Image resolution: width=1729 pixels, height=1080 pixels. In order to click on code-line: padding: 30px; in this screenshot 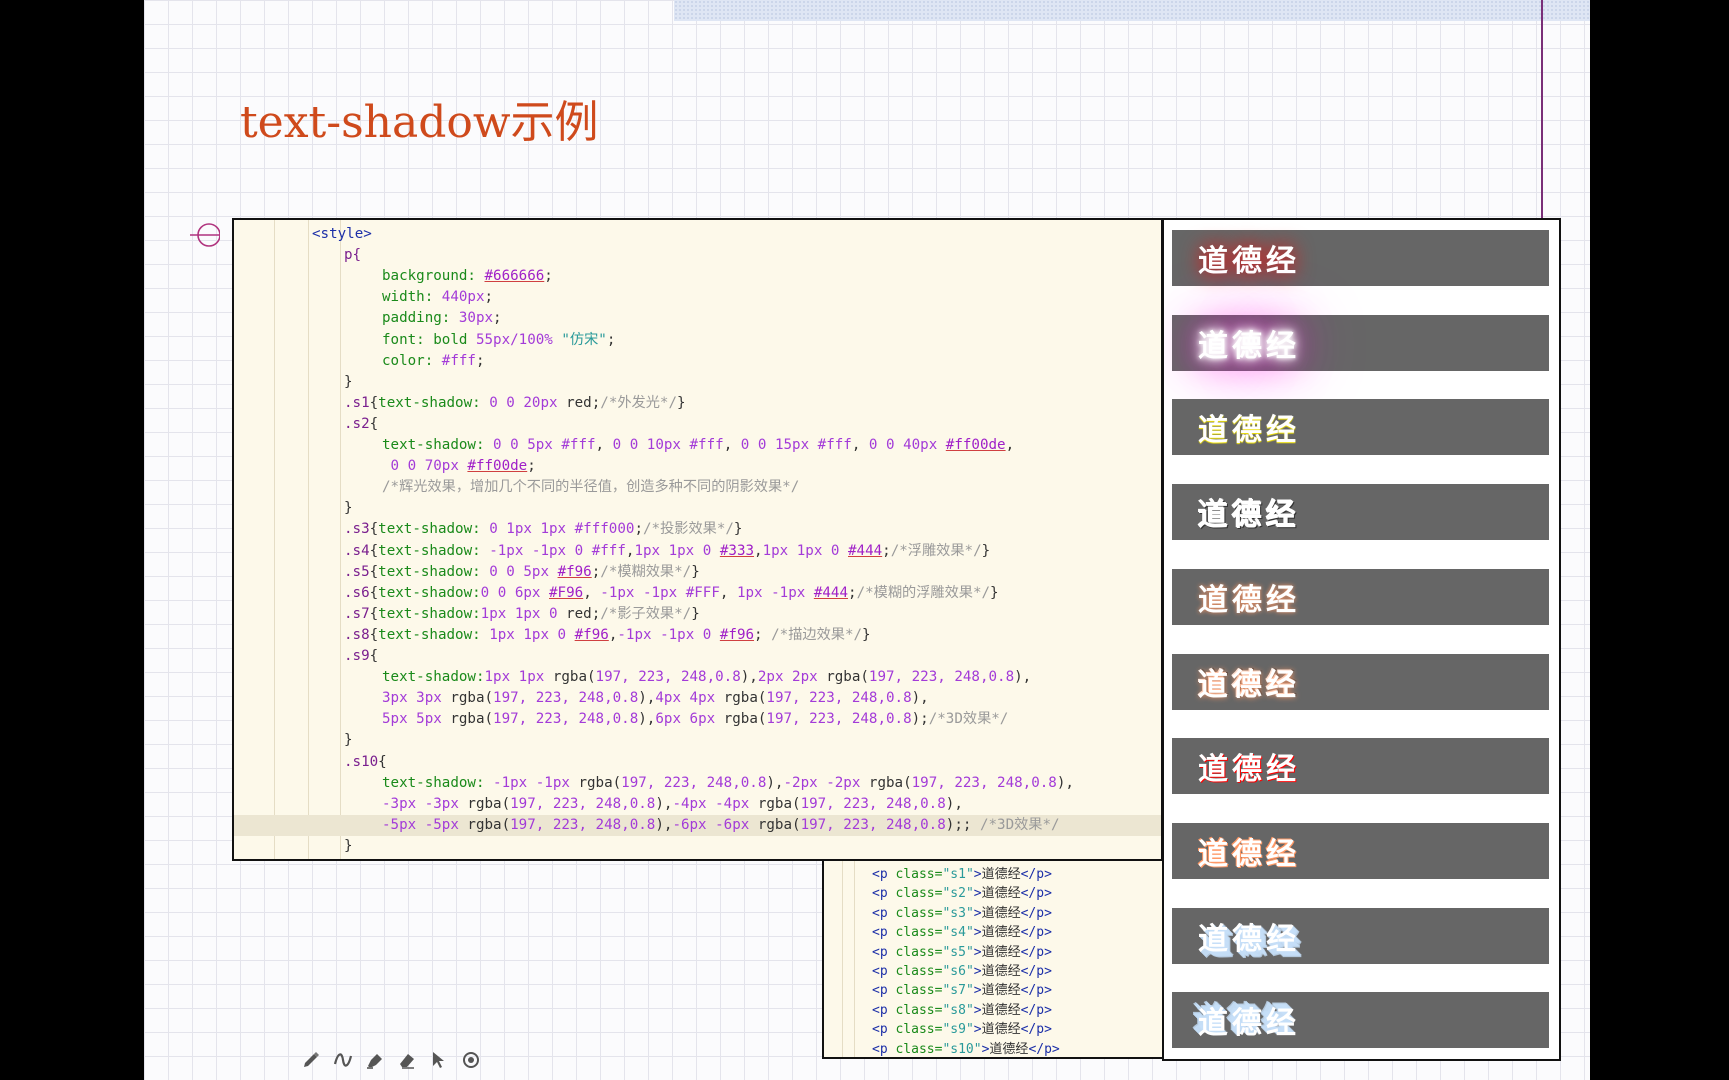, I will do `click(697, 318)`.